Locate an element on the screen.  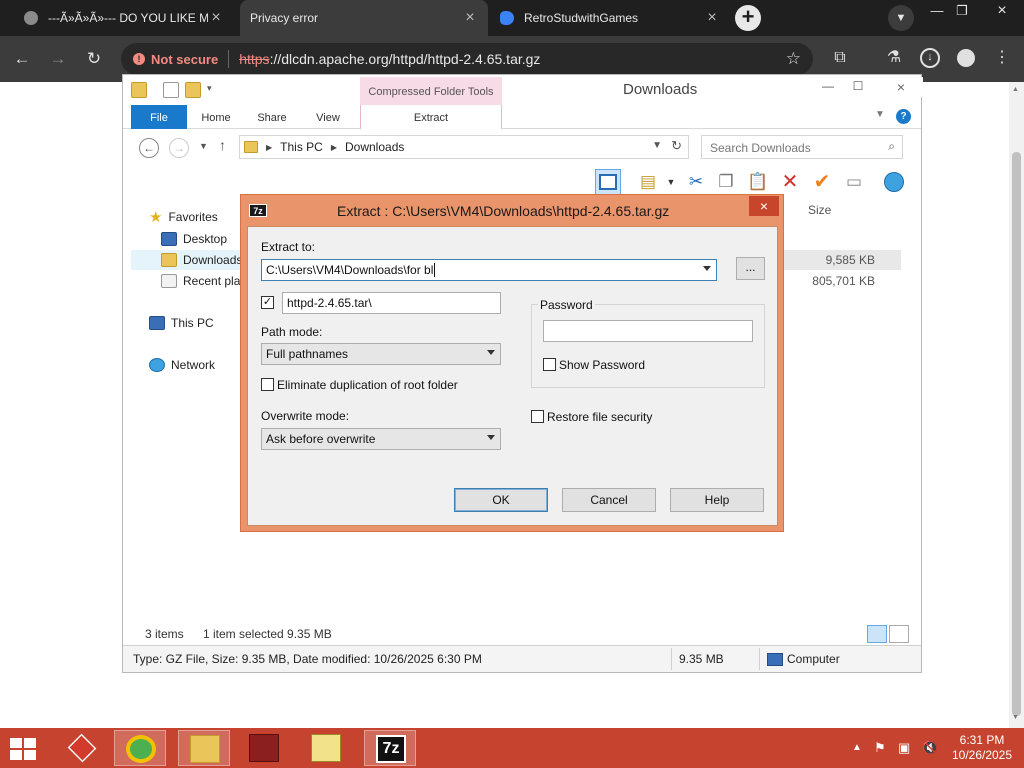
explorer-back-icon: ← is located at coordinates (149, 148).